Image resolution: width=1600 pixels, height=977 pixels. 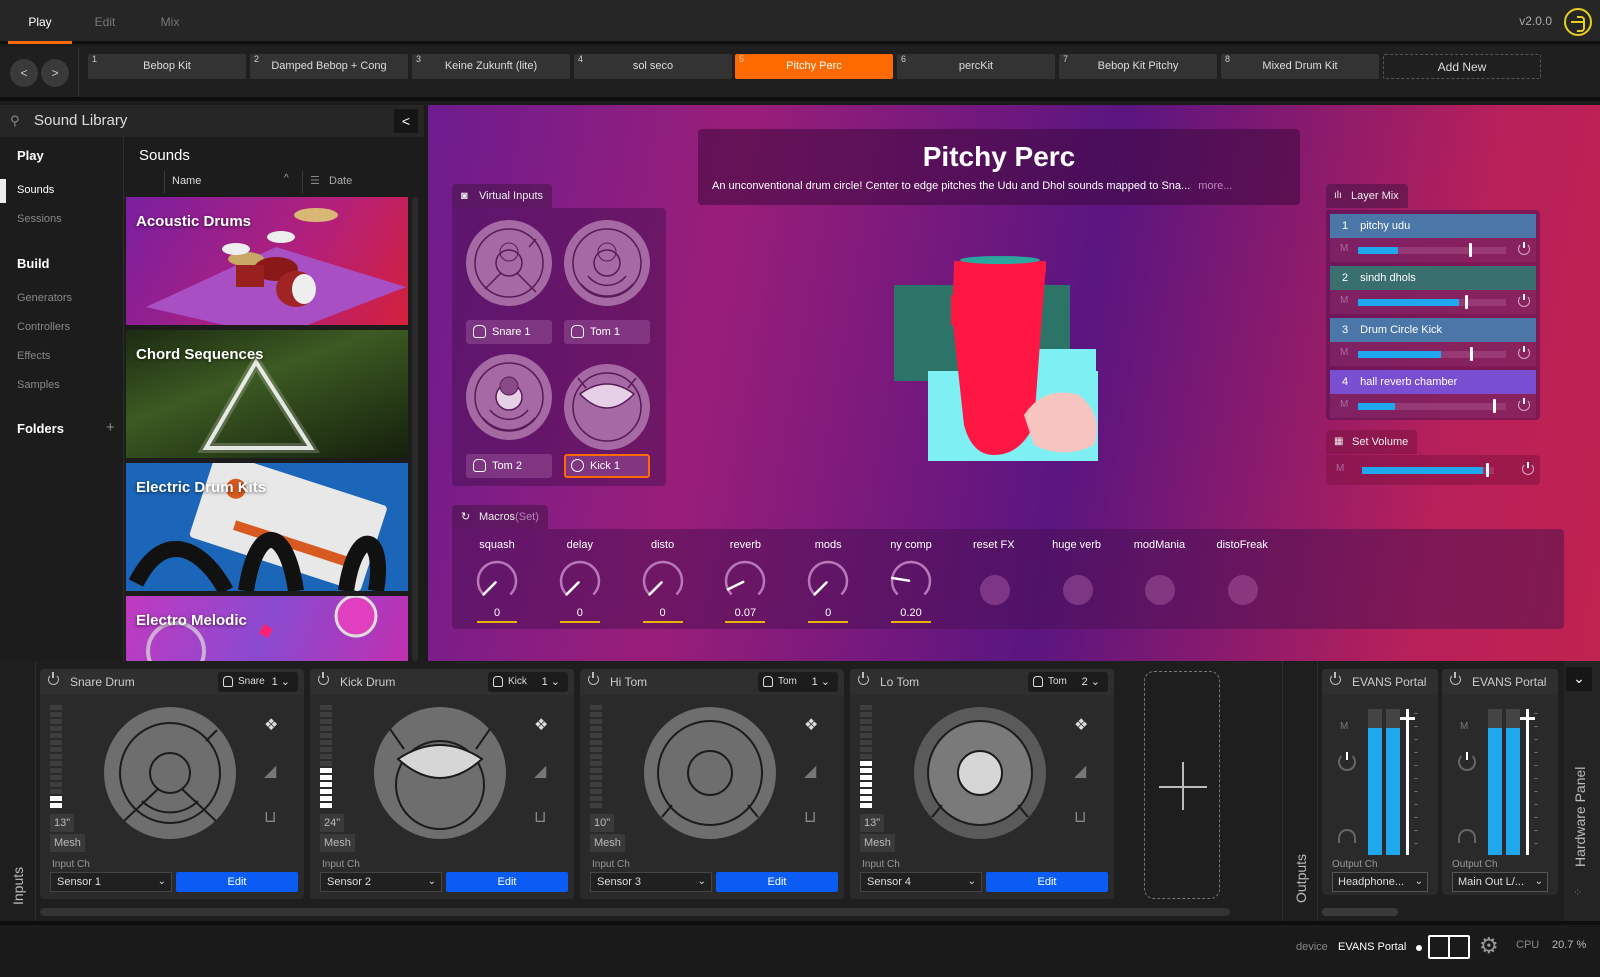 I want to click on sensor-select: Sensor 3 ⌄, so click(x=651, y=882).